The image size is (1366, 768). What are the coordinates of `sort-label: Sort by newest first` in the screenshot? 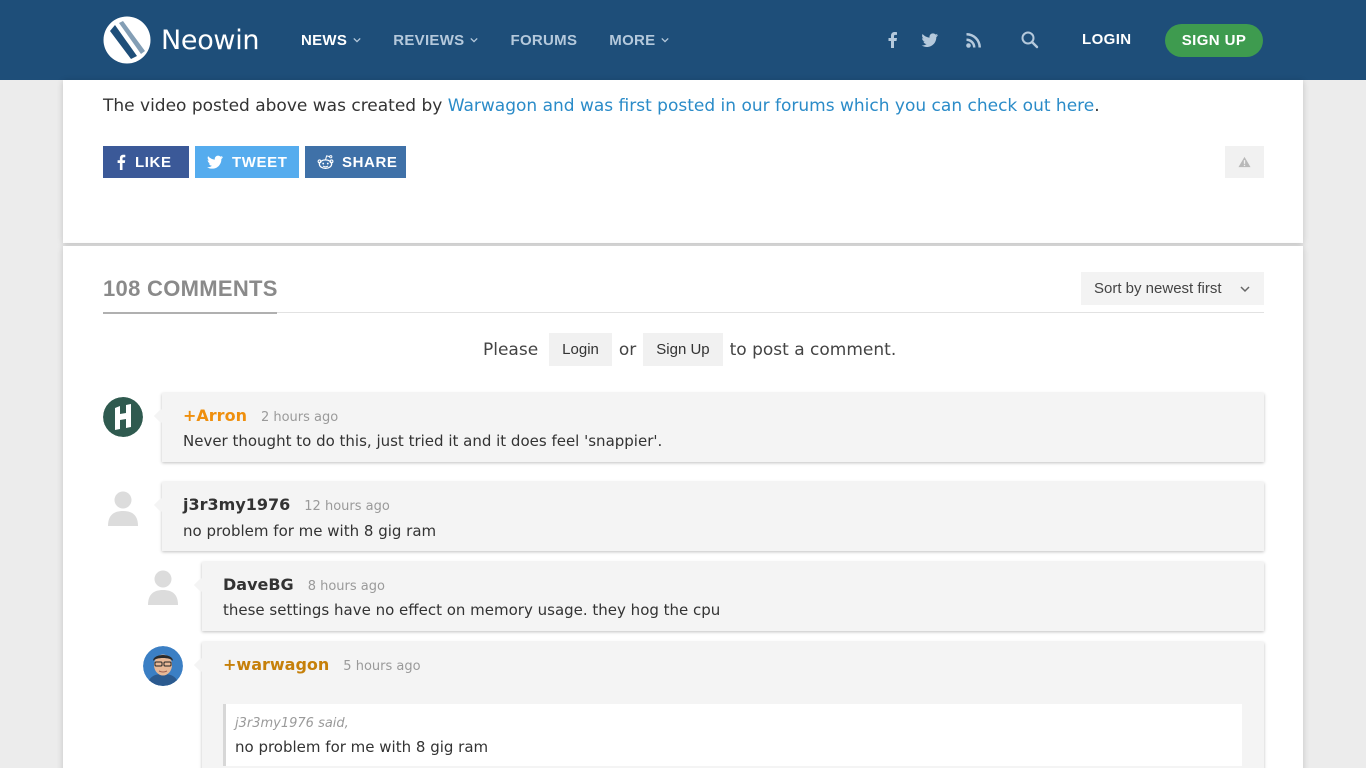 It's located at (1158, 288).